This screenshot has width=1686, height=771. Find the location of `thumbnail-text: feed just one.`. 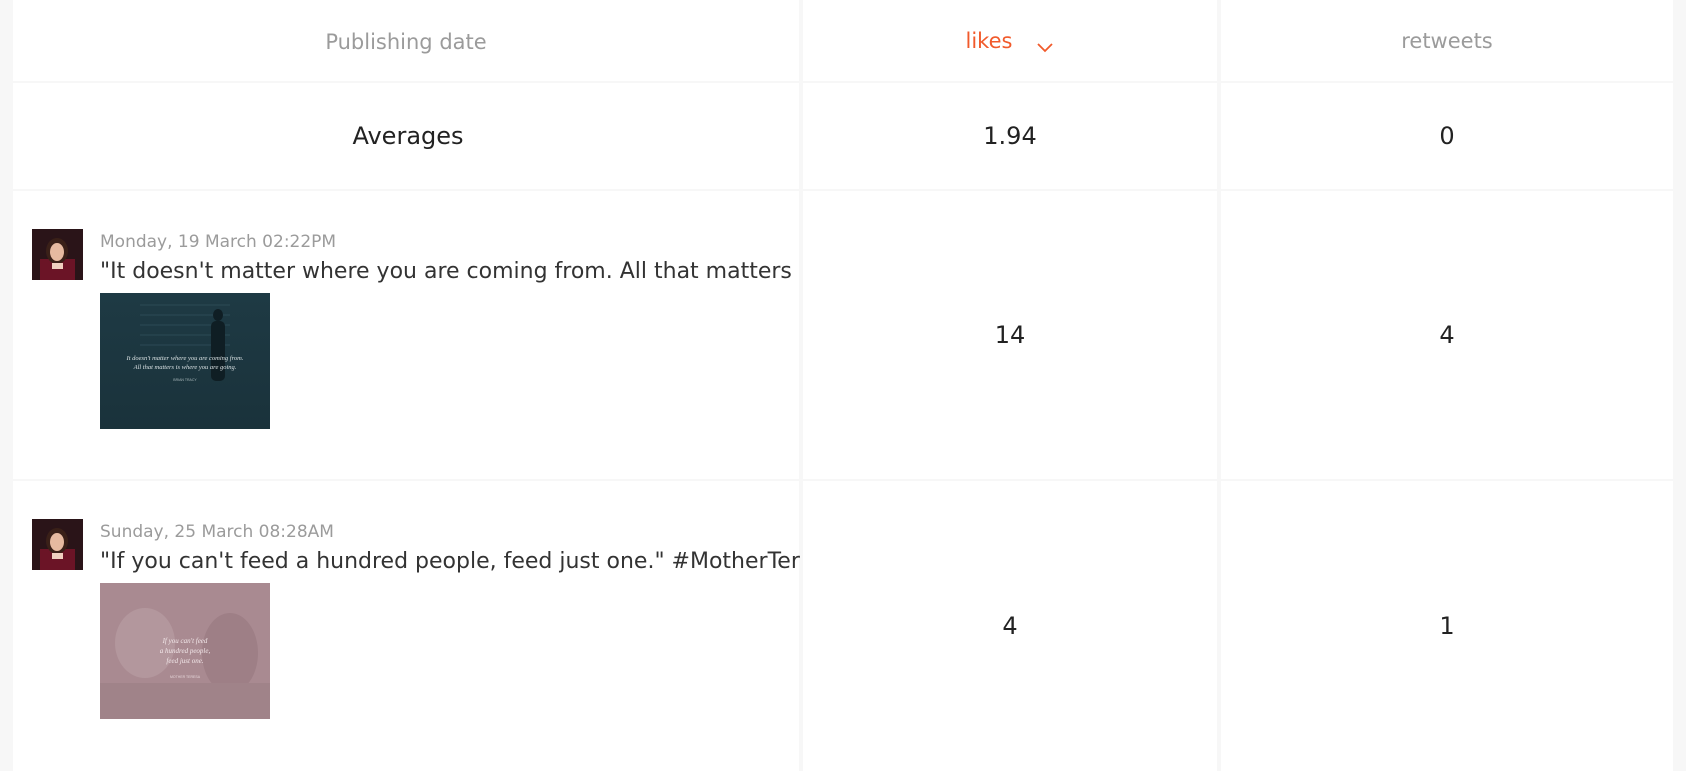

thumbnail-text: feed just one. is located at coordinates (184, 661).